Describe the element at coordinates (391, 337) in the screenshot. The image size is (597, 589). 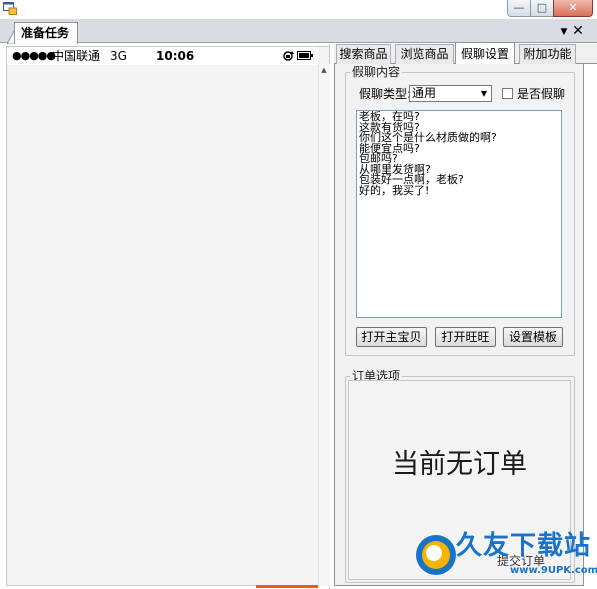
I see `open-main-item-button: 打开主宝贝` at that location.